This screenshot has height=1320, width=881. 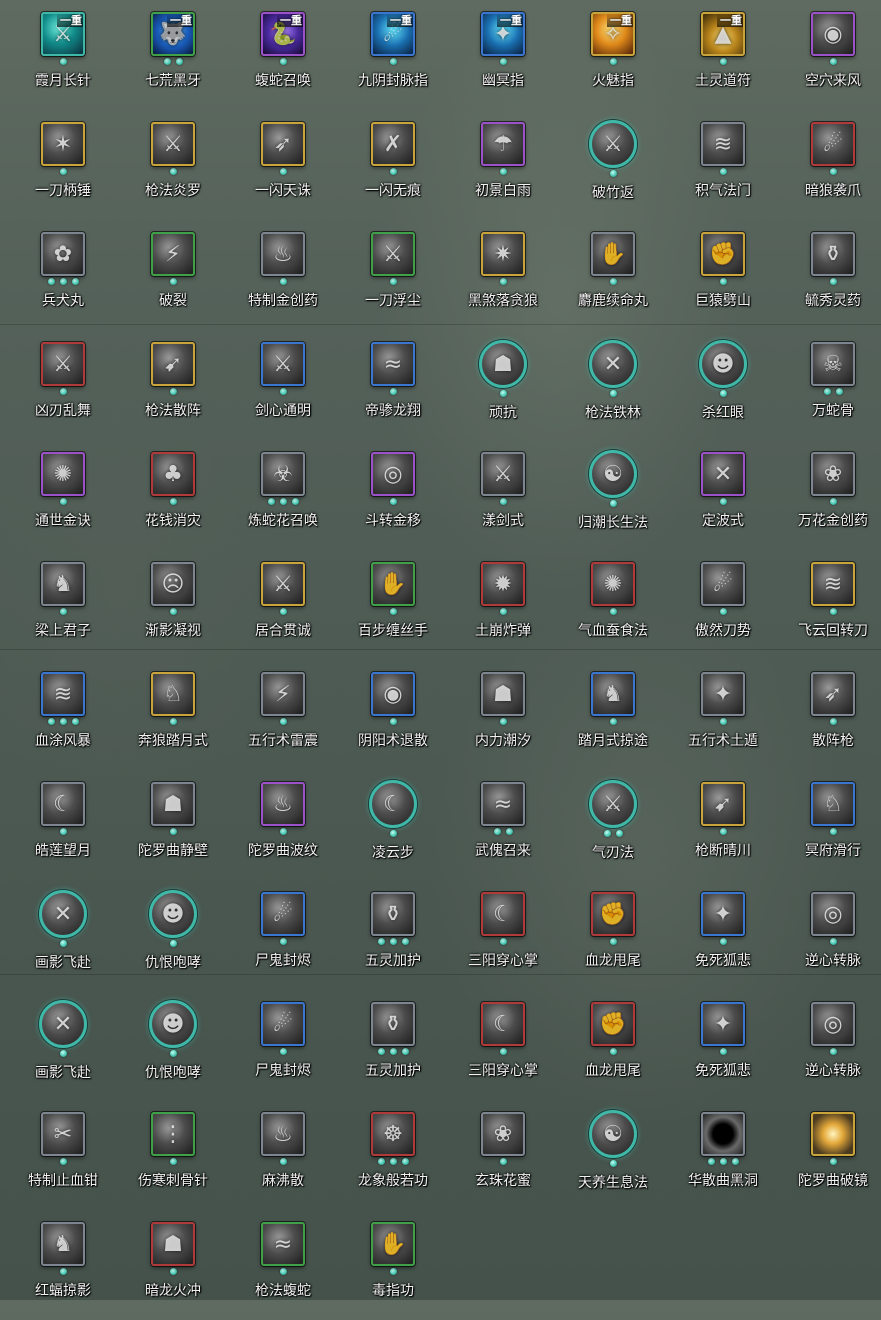 I want to click on skill-slot: ✕ 画影飞赴, so click(x=63, y=935).